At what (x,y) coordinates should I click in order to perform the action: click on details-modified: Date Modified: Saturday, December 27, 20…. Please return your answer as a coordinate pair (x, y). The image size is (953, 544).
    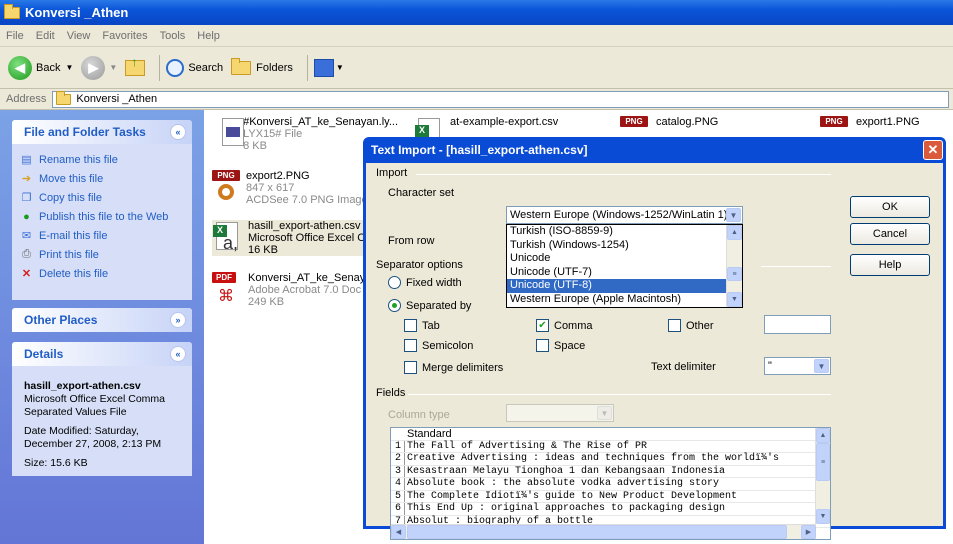
    Looking at the image, I should click on (93, 437).